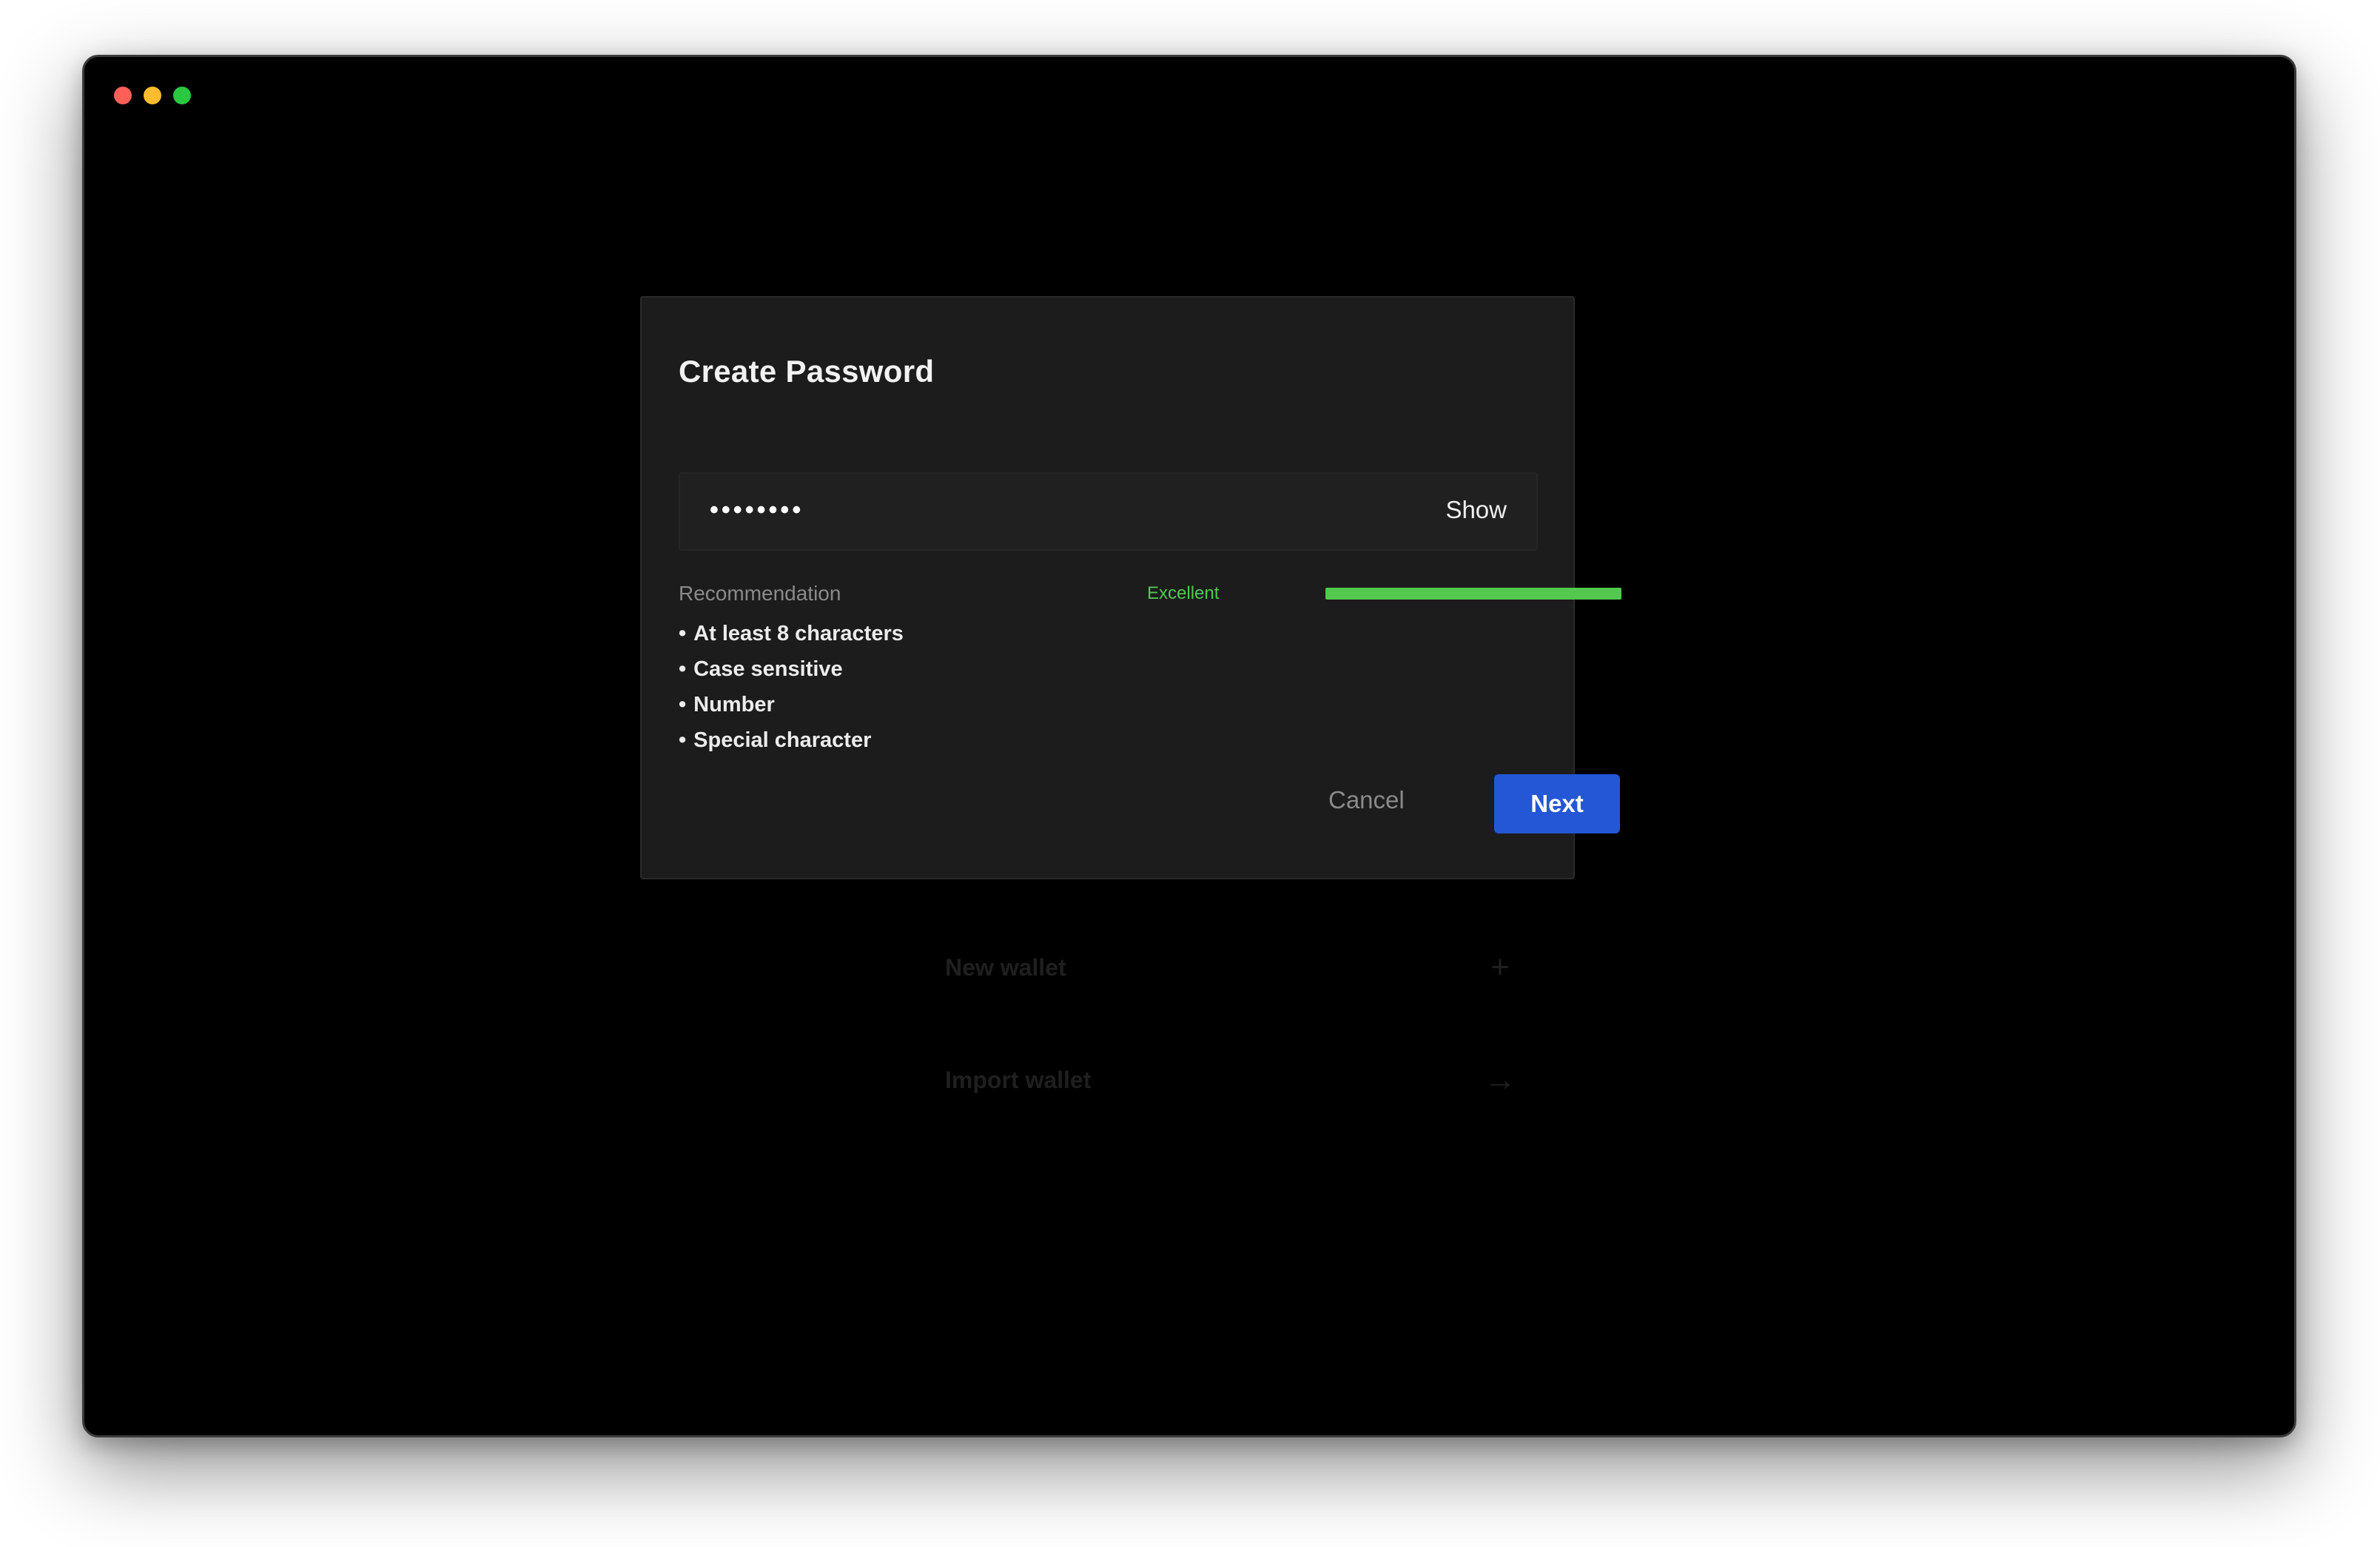 This screenshot has width=2380, height=1547. What do you see at coordinates (182, 95) in the screenshot?
I see `maximize-window-button` at bounding box center [182, 95].